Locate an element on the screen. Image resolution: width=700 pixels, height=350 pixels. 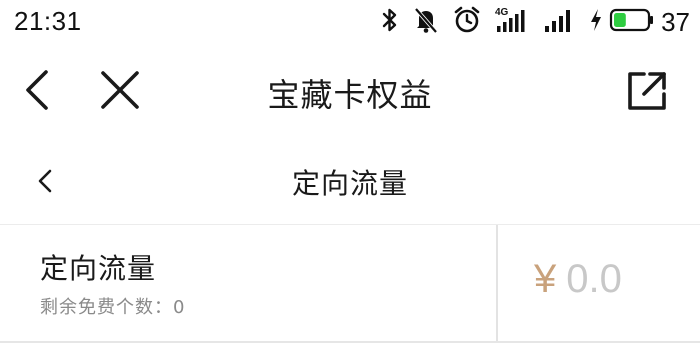
divider is located at coordinates (350, 342).